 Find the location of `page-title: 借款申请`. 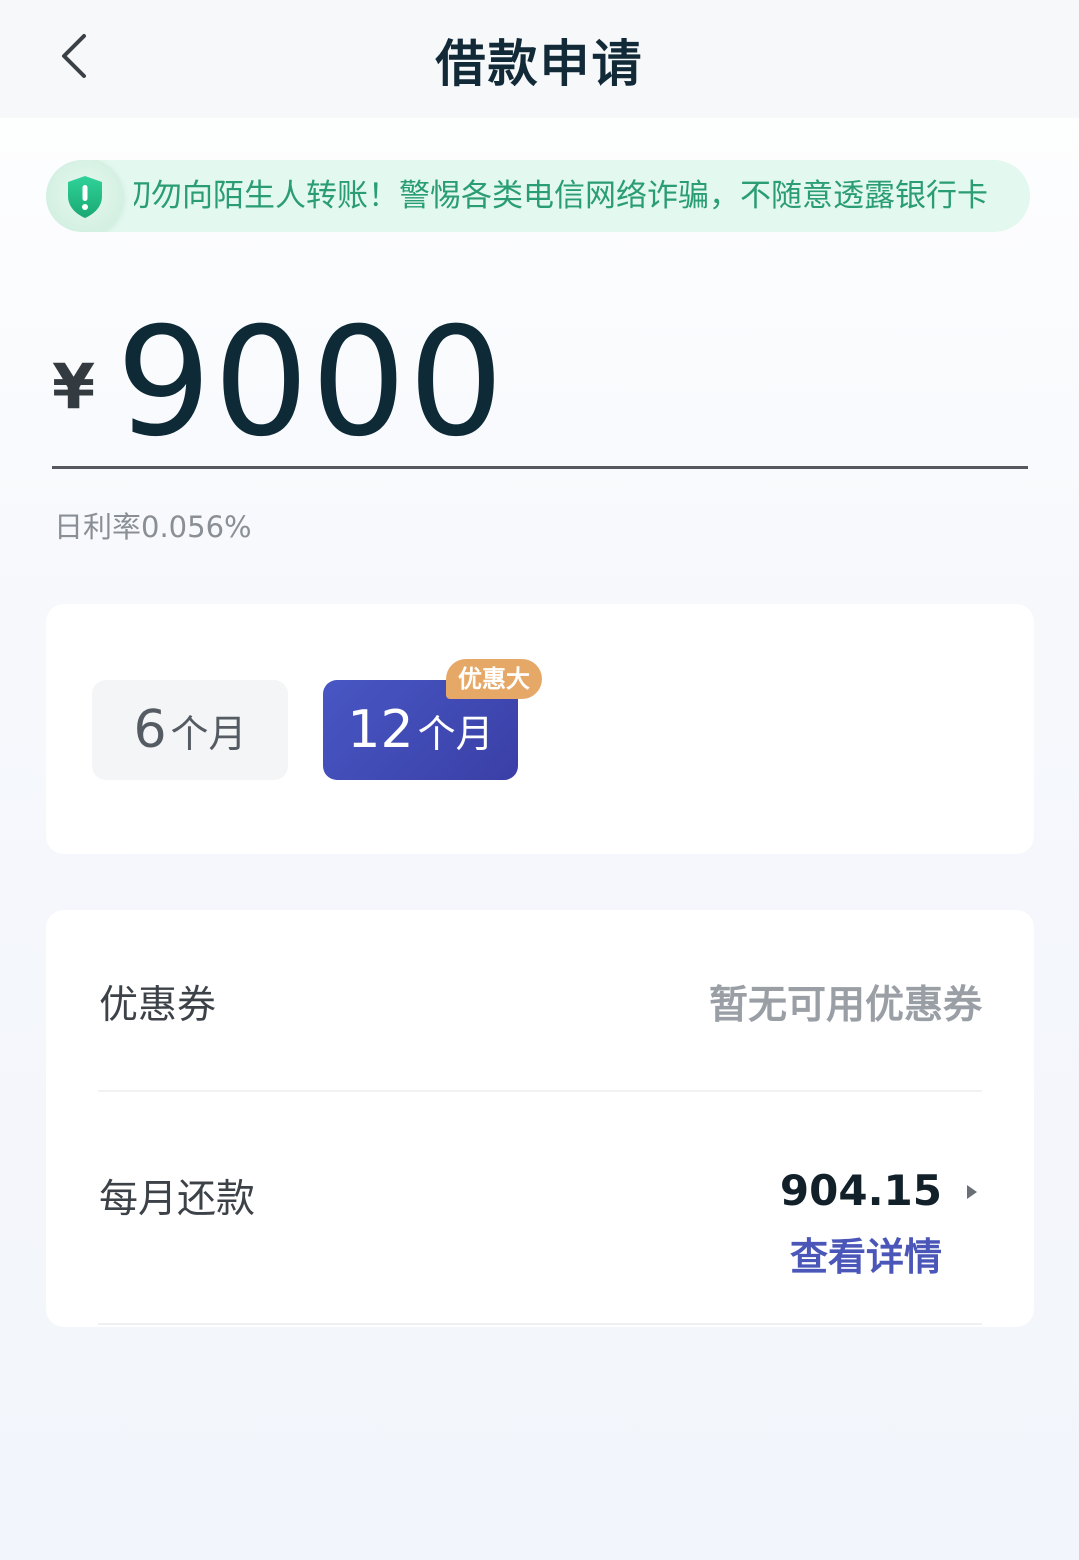

page-title: 借款申请 is located at coordinates (539, 64).